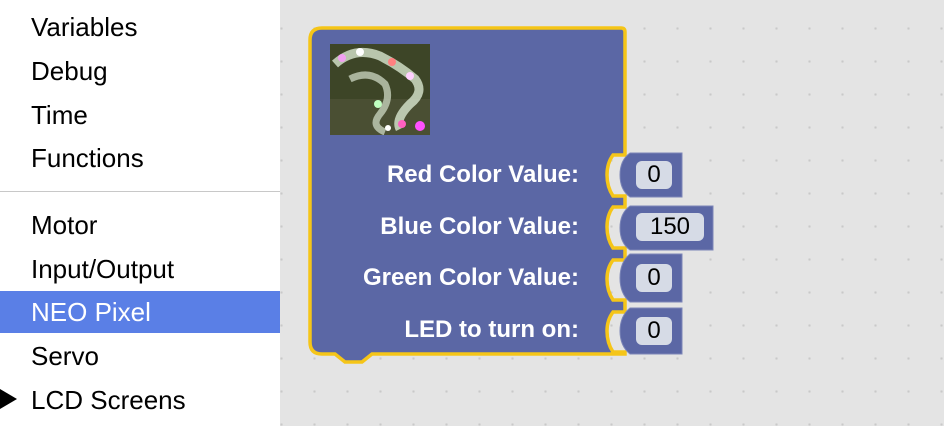 This screenshot has height=426, width=944. I want to click on green-value-field: 0, so click(654, 278).